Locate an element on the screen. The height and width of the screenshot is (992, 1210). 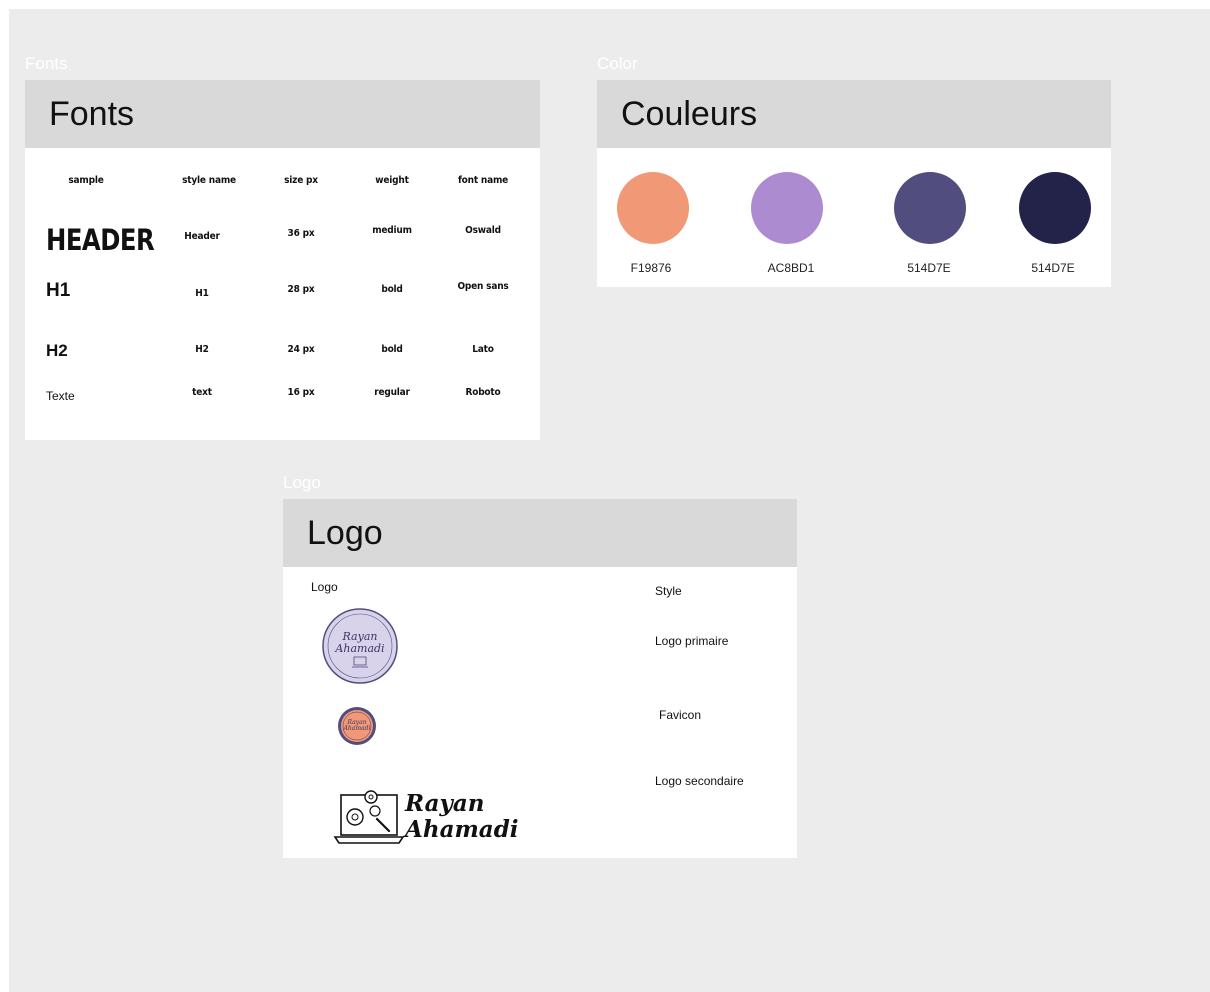
sample-text: Texte is located at coordinates (60, 396).